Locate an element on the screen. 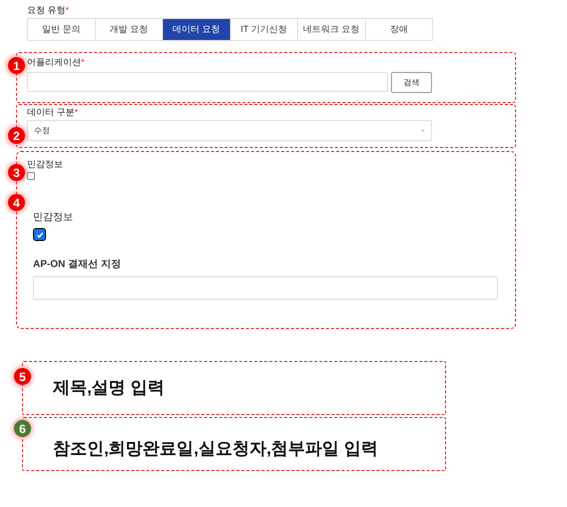 This screenshot has width=567, height=507. number-badge: 4 is located at coordinates (16, 202).